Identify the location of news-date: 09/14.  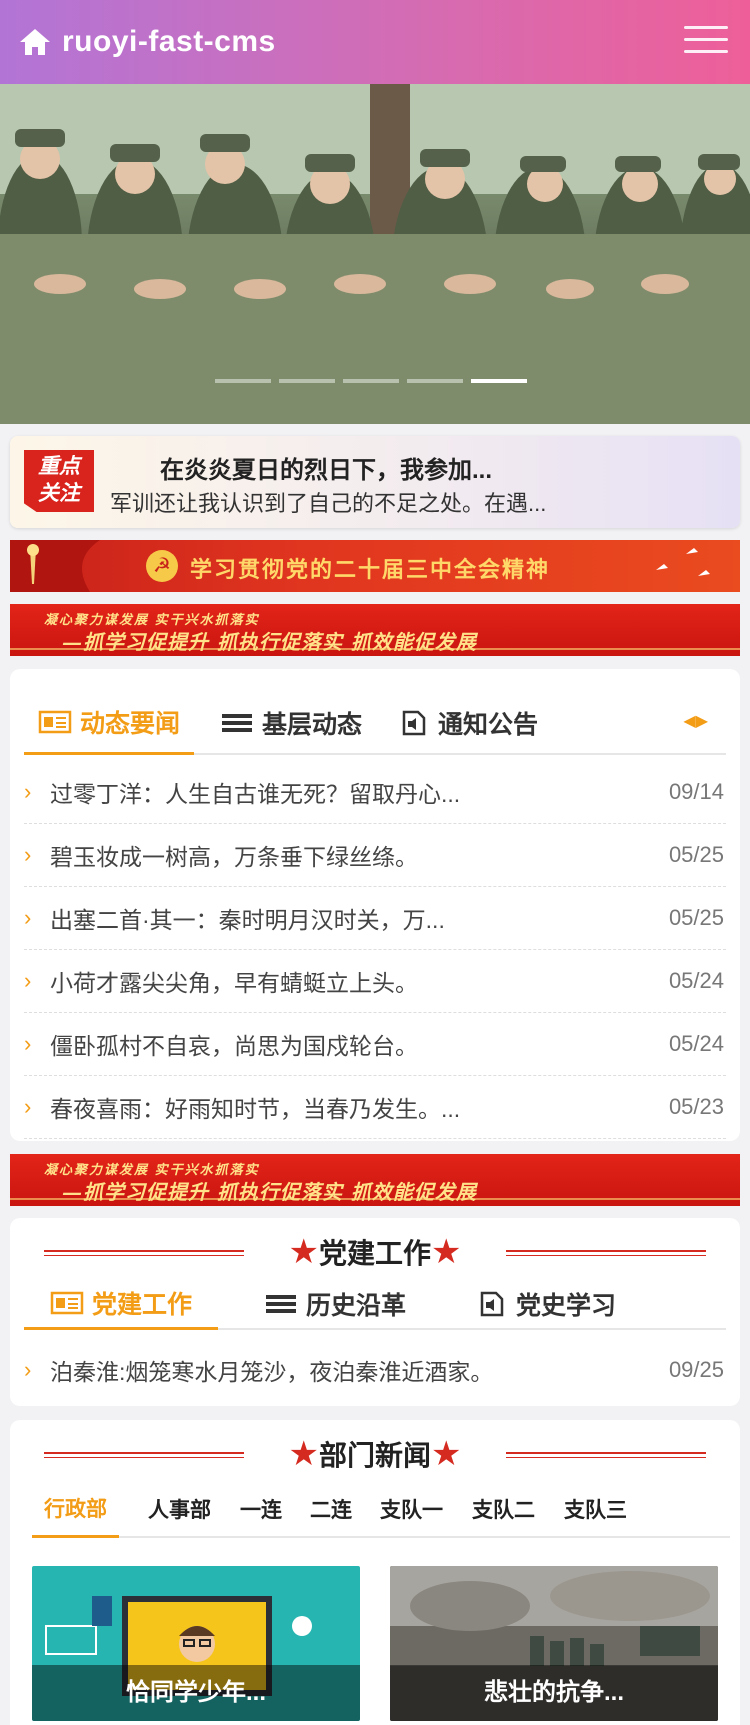
(696, 791).